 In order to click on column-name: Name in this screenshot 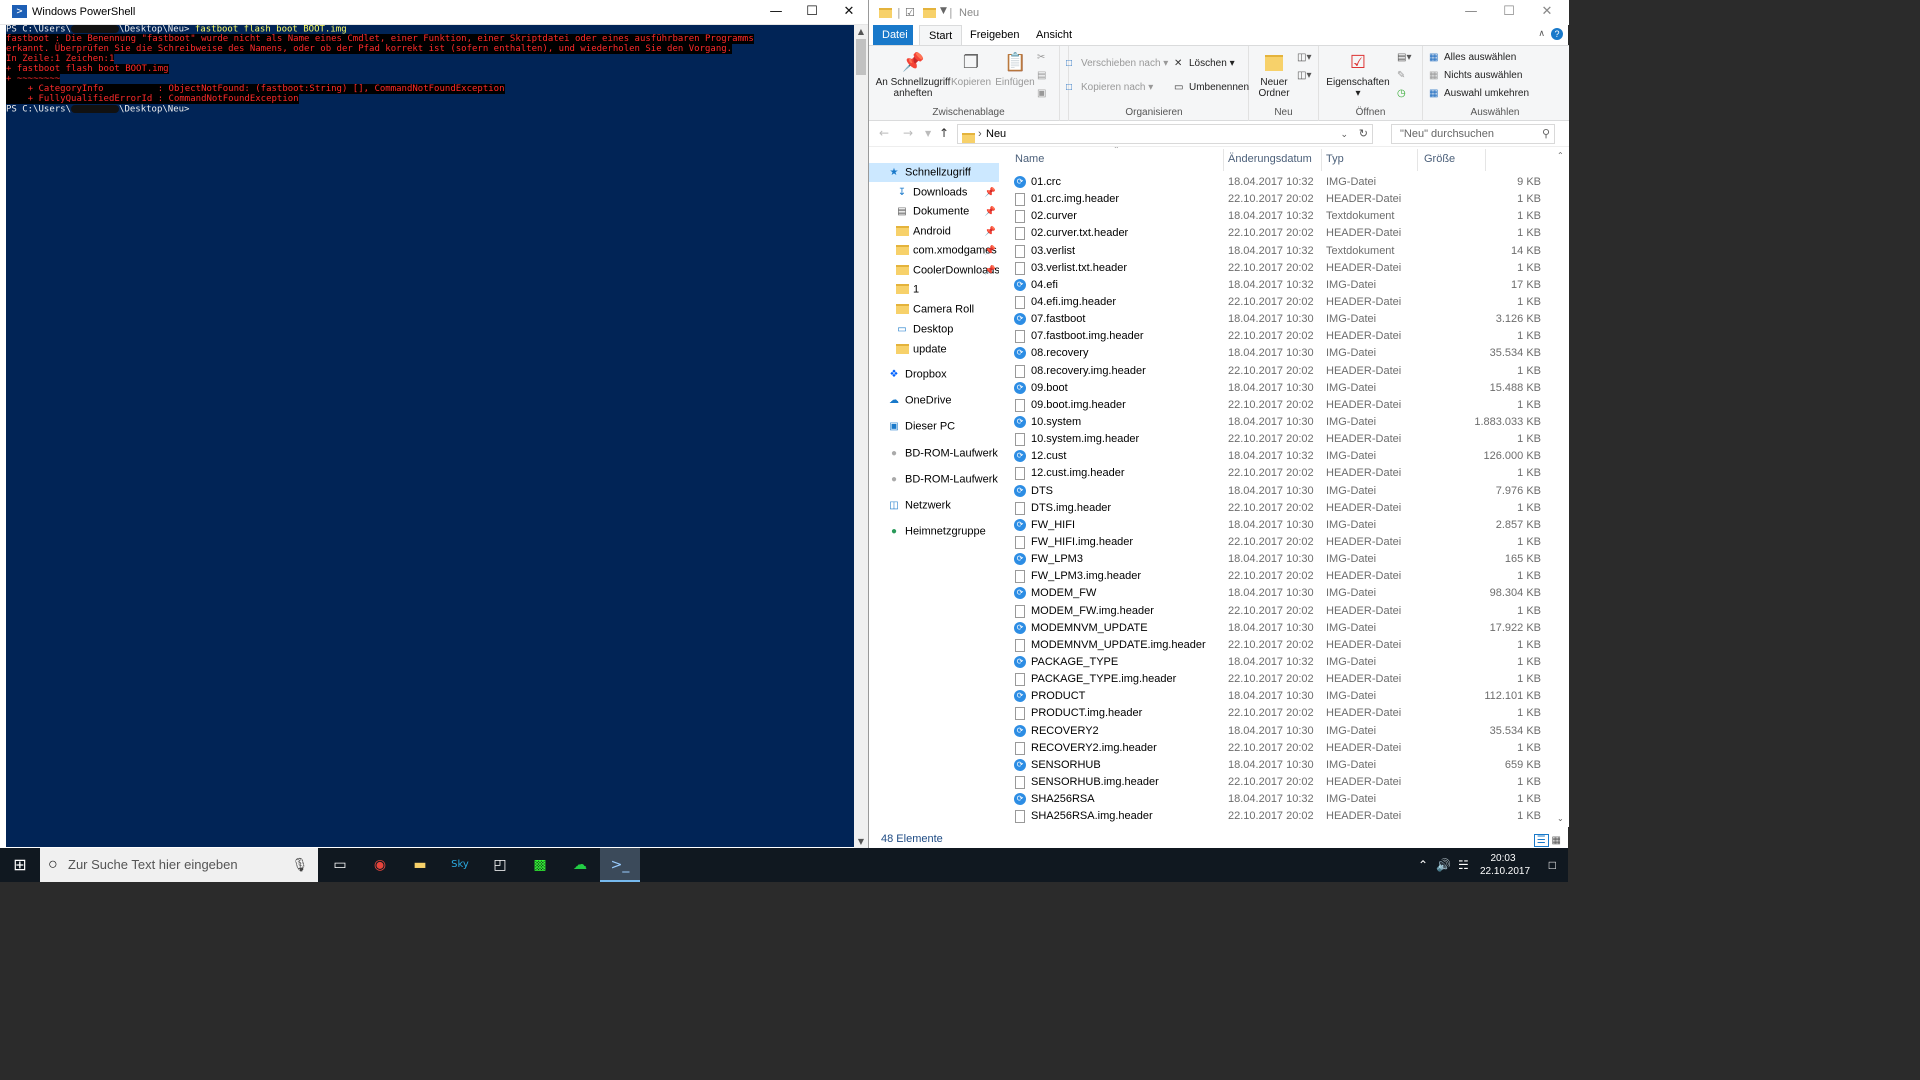, I will do `click(1029, 159)`.